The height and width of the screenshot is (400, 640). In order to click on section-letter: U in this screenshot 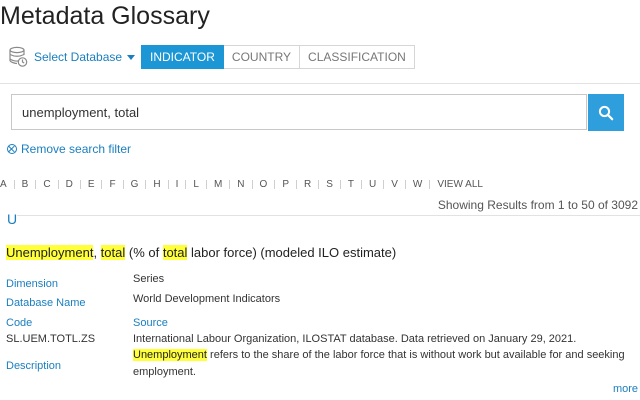, I will do `click(12, 219)`.